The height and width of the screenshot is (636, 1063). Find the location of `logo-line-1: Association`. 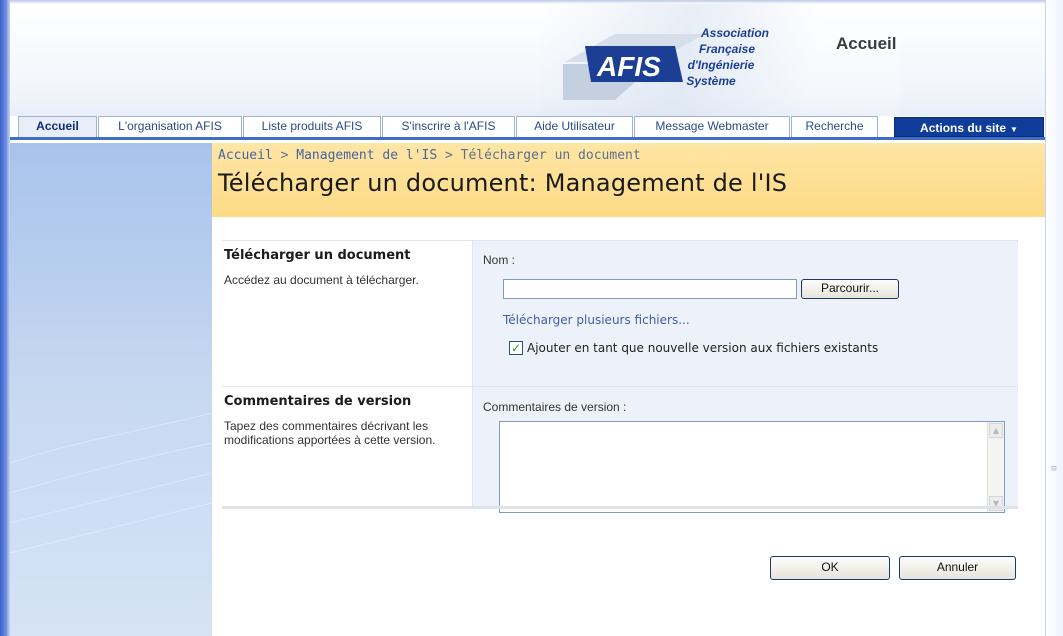

logo-line-1: Association is located at coordinates (734, 33).